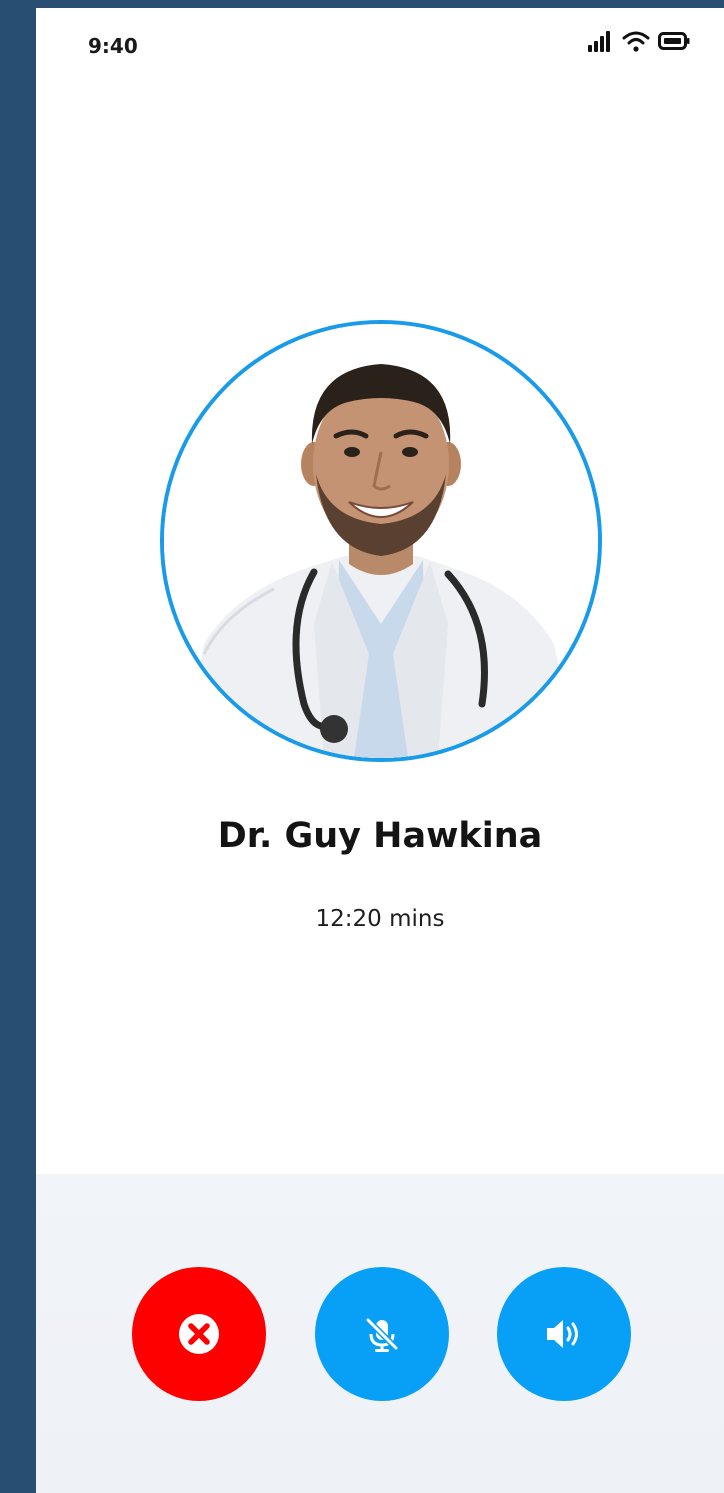 This screenshot has width=724, height=1493. I want to click on speaker-button, so click(564, 1334).